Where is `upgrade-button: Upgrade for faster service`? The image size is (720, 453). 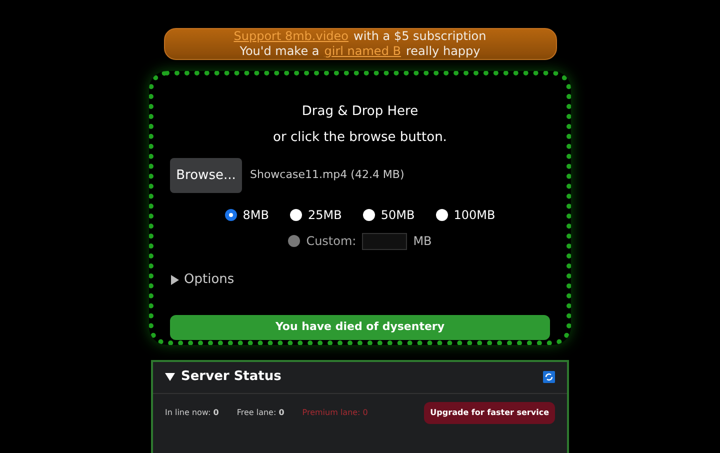
upgrade-button: Upgrade for faster service is located at coordinates (489, 413).